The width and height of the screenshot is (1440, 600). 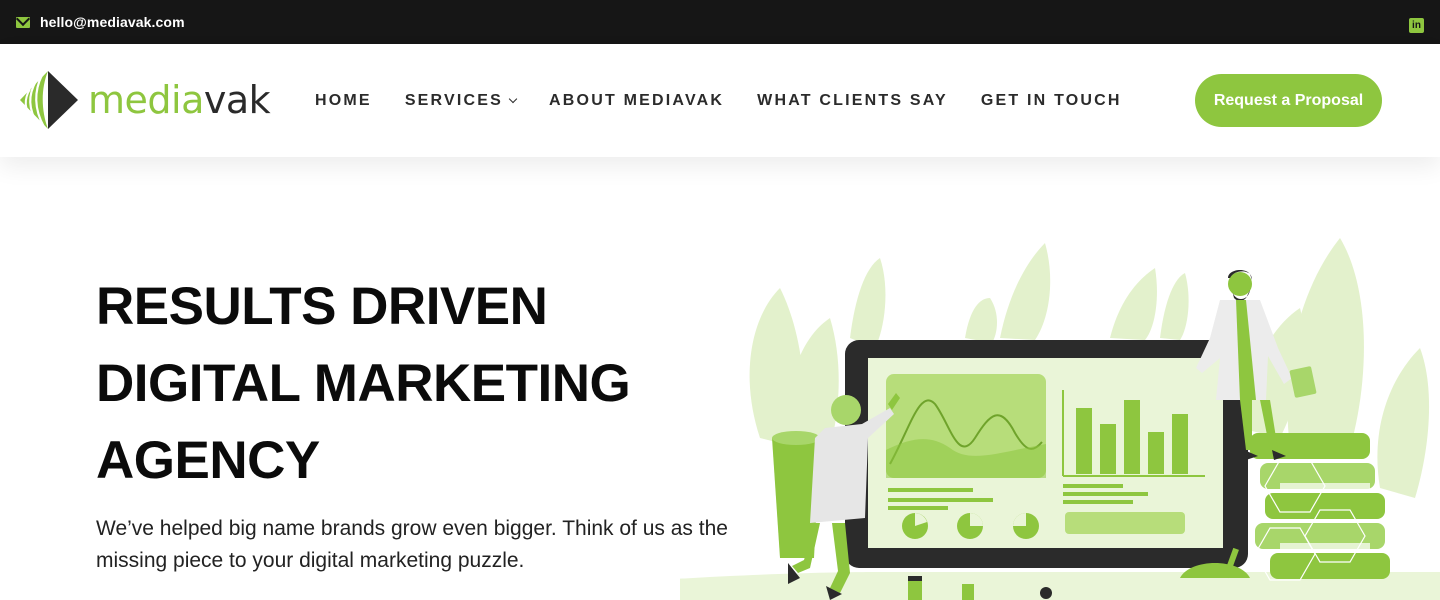 What do you see at coordinates (1288, 100) in the screenshot?
I see `request-proposal-button: Request a Proposal` at bounding box center [1288, 100].